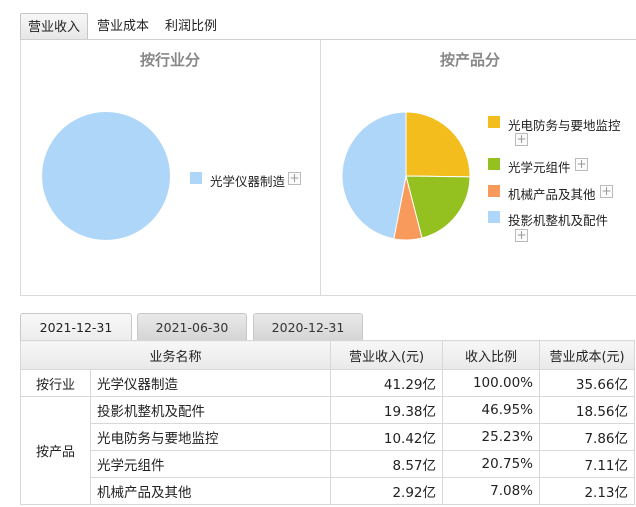 The image size is (636, 507). I want to click on ratio-cell: 25.23%, so click(491, 437).